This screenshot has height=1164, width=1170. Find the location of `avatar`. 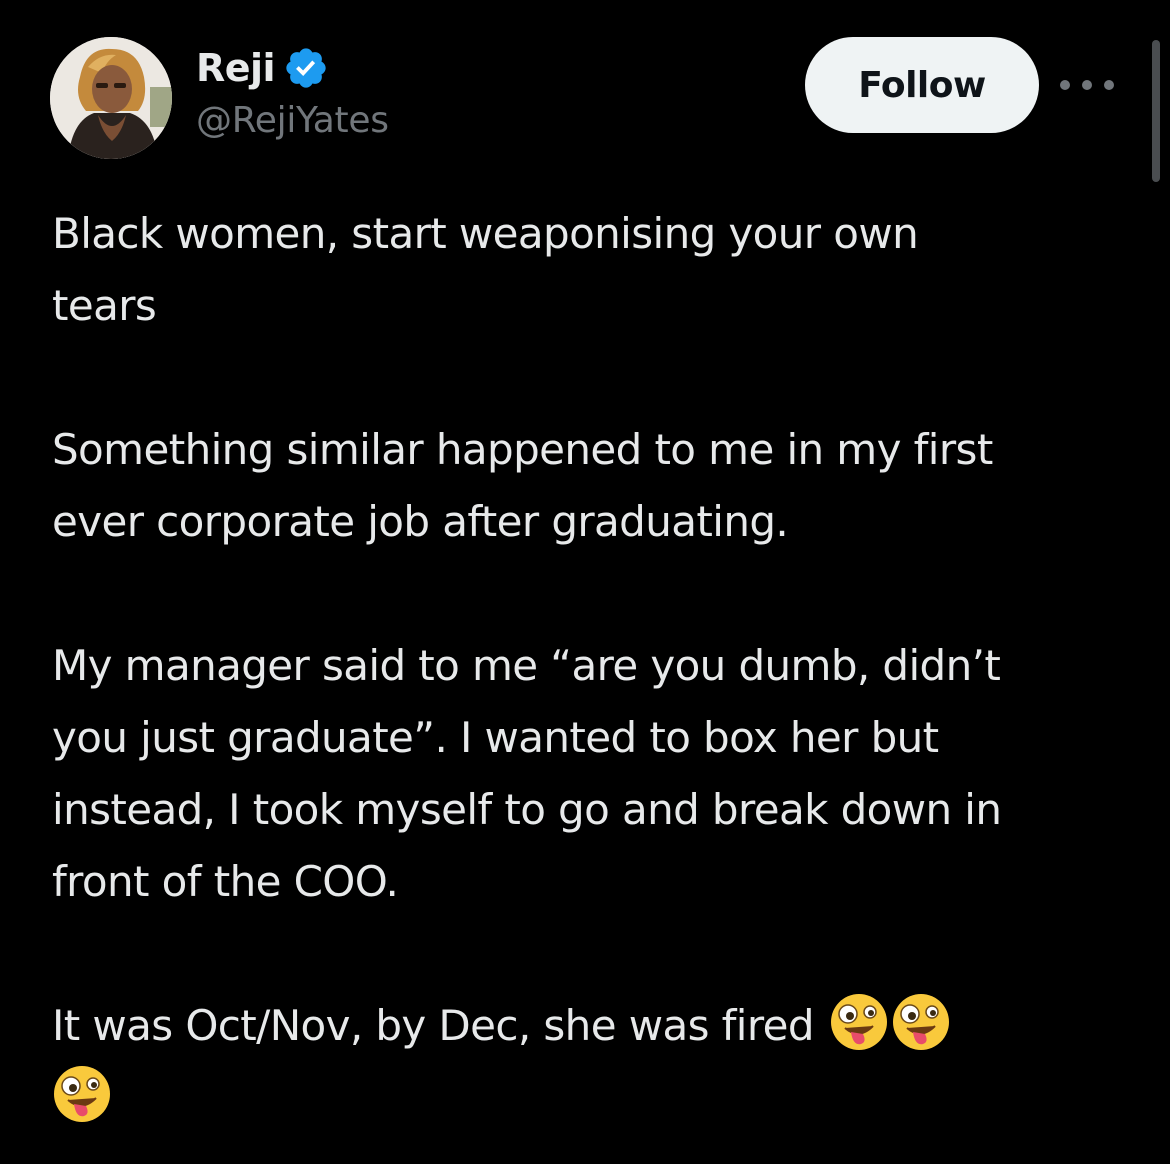

avatar is located at coordinates (111, 98).